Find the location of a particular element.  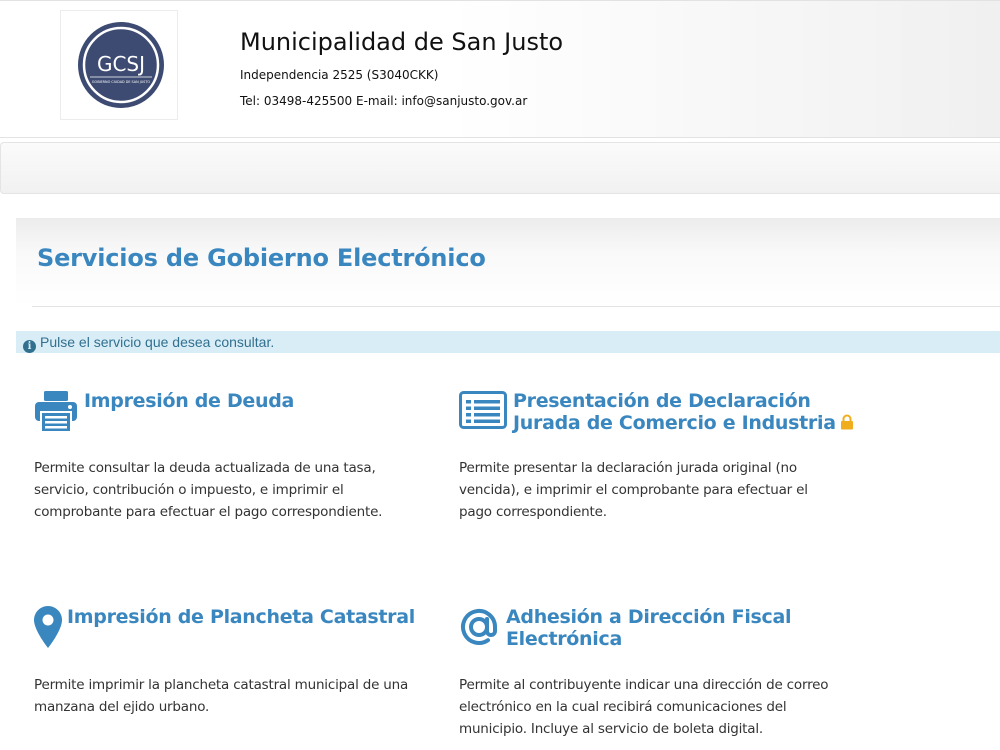

info-alert: i Pulse el servicio que desea consultar. is located at coordinates (508, 342).